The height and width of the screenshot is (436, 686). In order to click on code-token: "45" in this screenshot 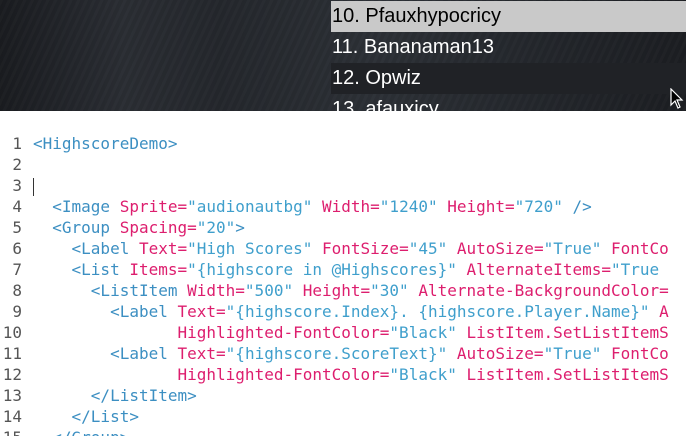, I will do `click(432, 248)`.